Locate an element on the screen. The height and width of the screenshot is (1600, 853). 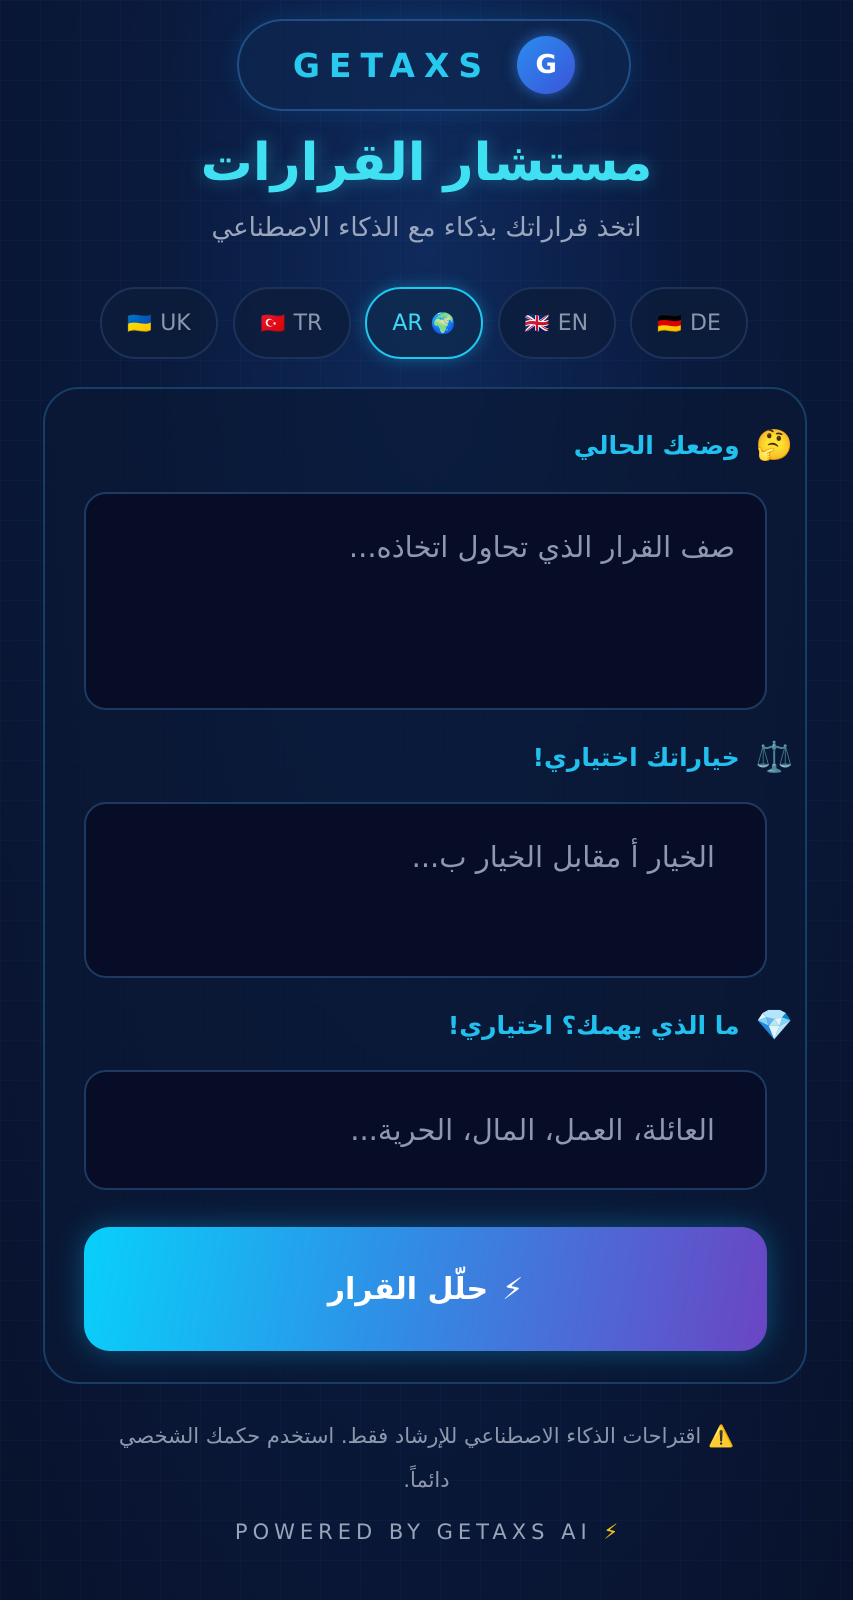
lang-code: DE is located at coordinates (705, 323).